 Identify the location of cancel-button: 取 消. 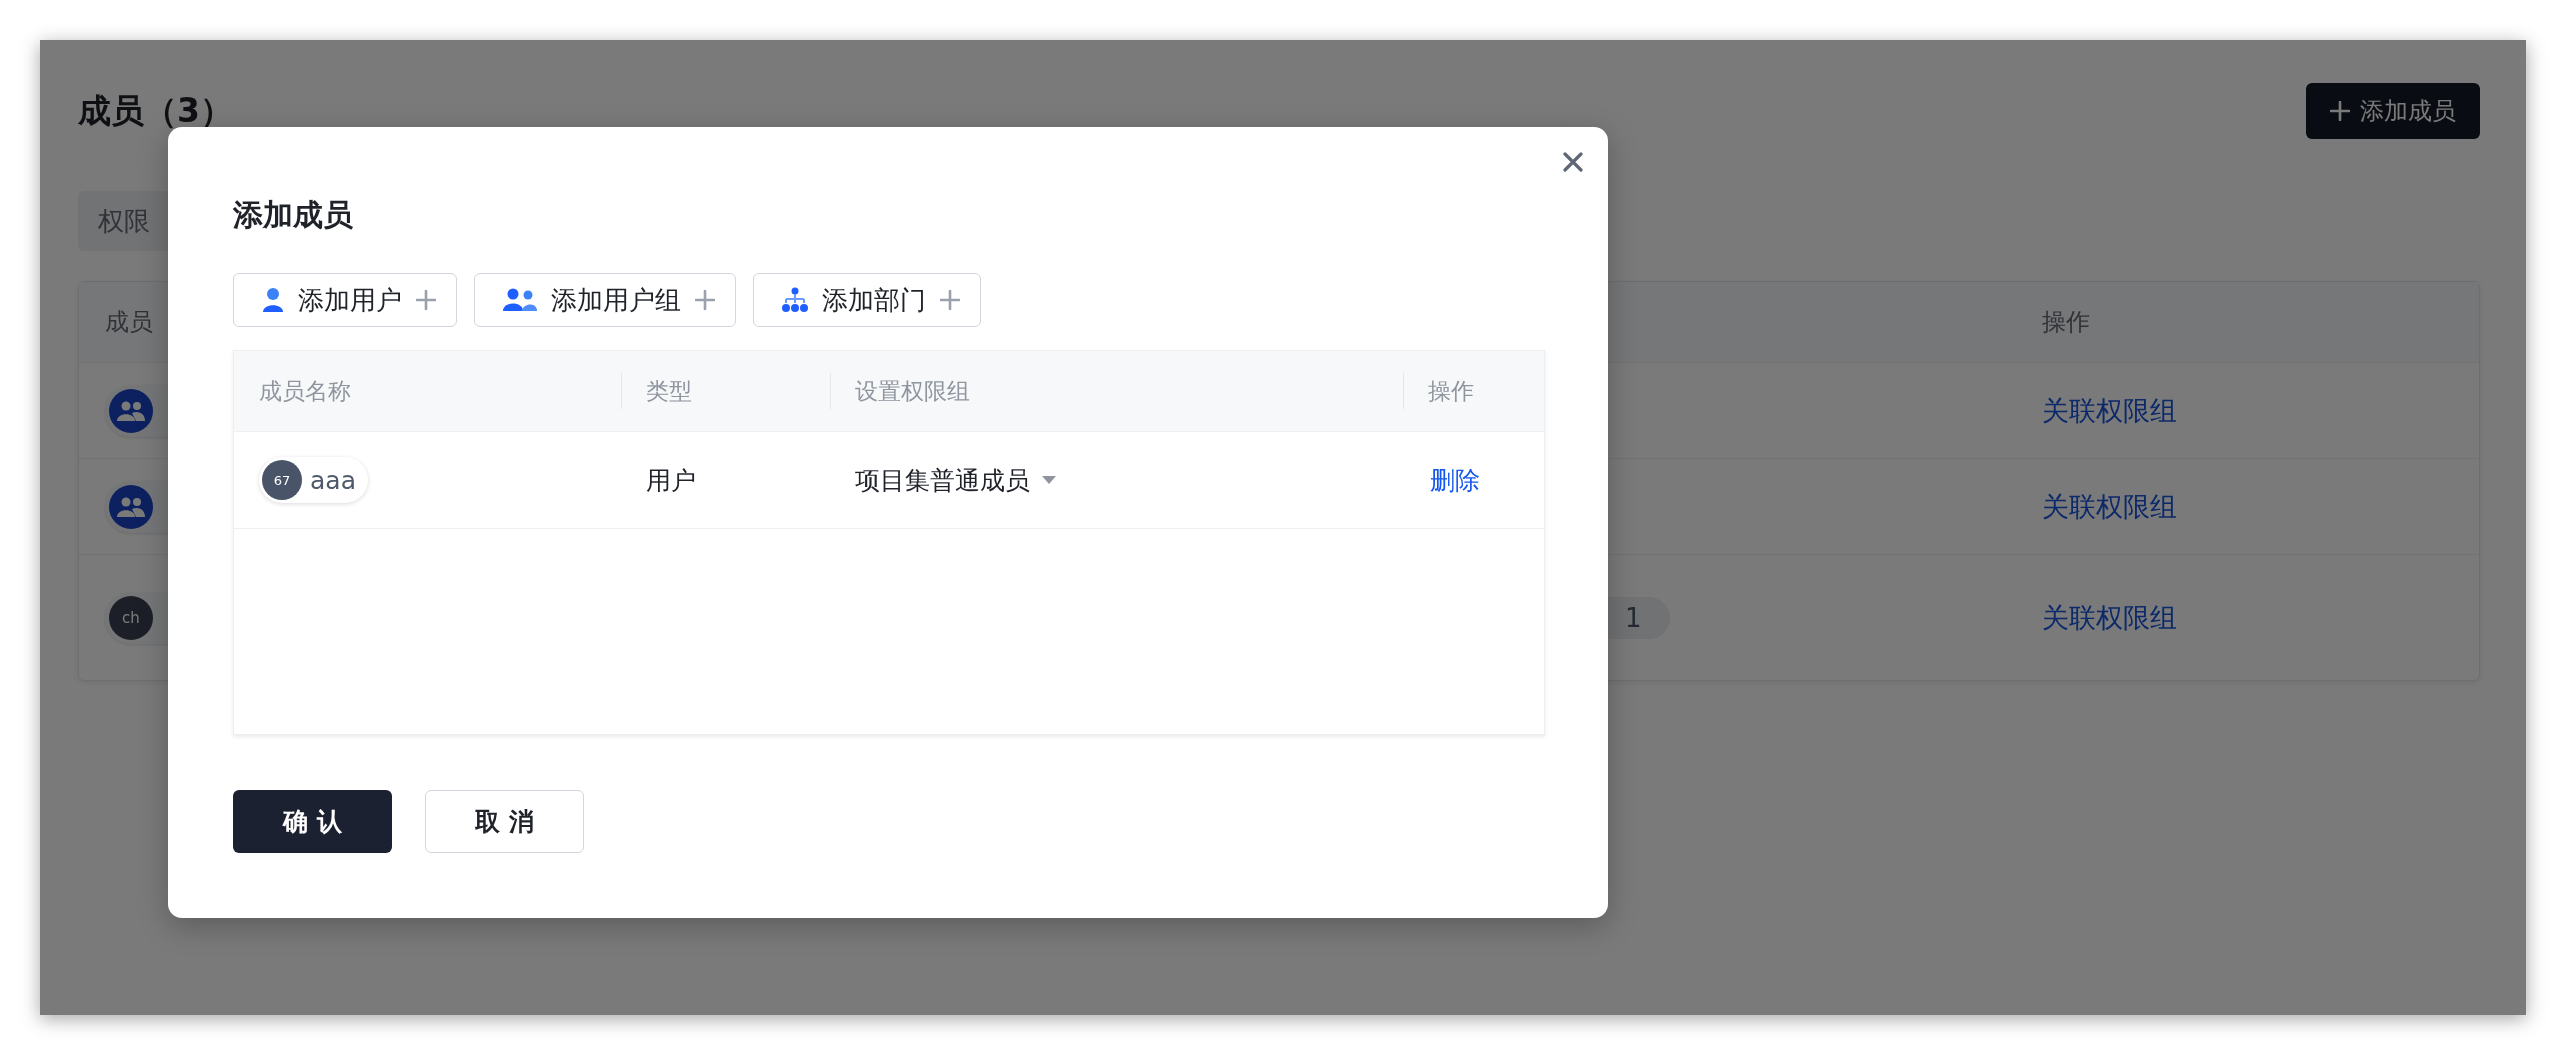
(504, 821).